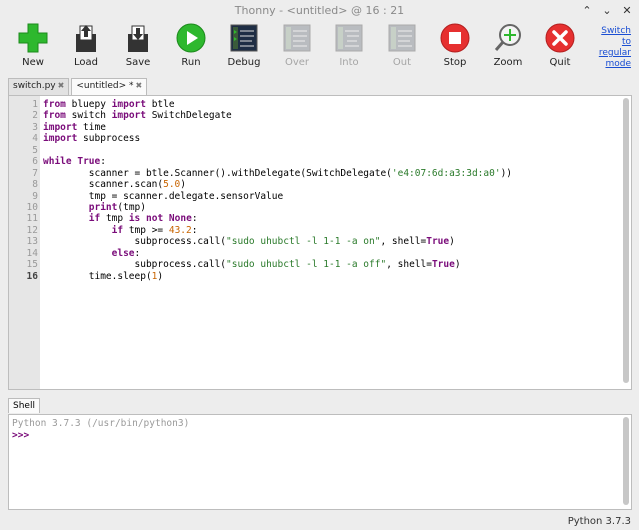  I want to click on step-out-icon, so click(402, 38).